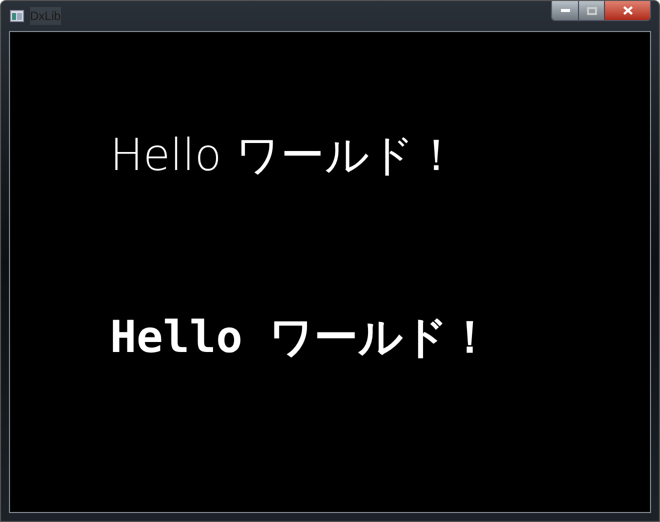 The image size is (660, 522). I want to click on close-icon, so click(627, 10).